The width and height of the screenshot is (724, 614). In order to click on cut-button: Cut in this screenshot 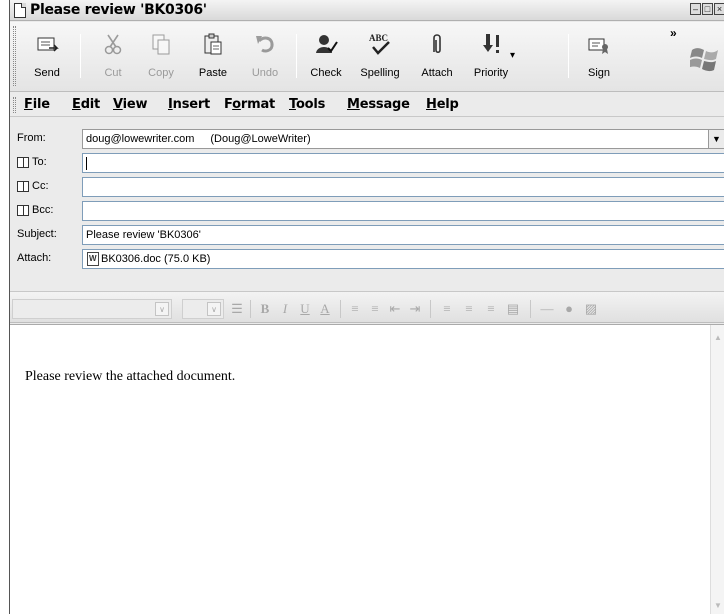, I will do `click(113, 56)`.